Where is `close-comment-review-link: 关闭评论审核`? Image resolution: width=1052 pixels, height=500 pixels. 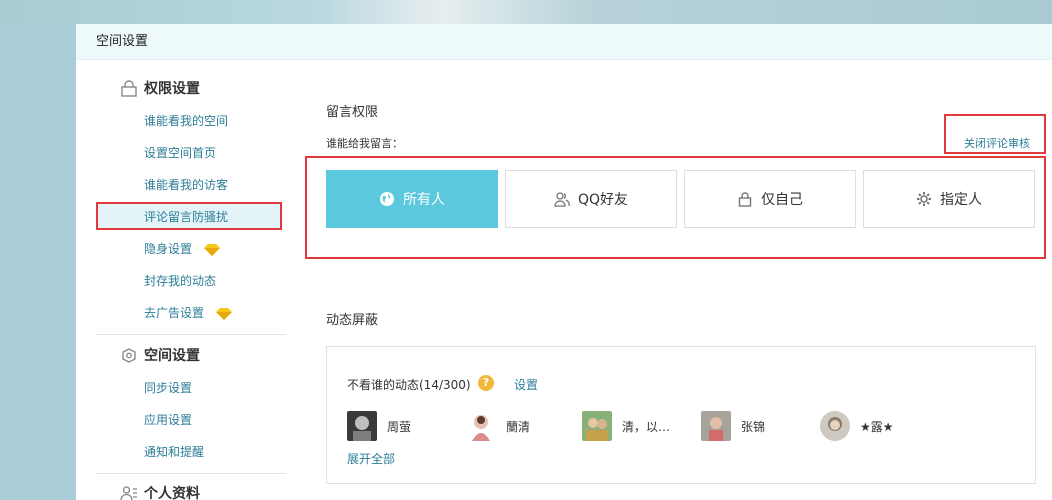
close-comment-review-link: 关闭评论审核 is located at coordinates (997, 143).